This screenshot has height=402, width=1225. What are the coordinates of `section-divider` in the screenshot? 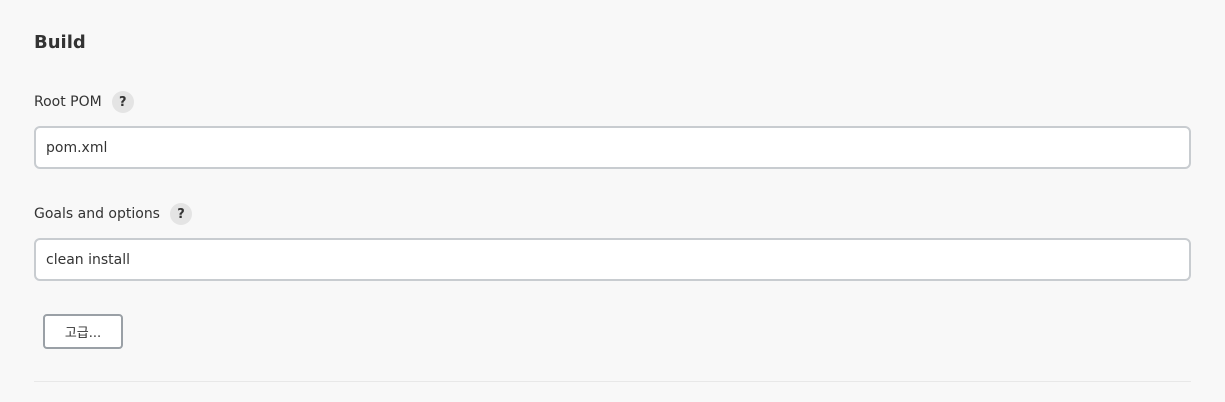 It's located at (612, 381).